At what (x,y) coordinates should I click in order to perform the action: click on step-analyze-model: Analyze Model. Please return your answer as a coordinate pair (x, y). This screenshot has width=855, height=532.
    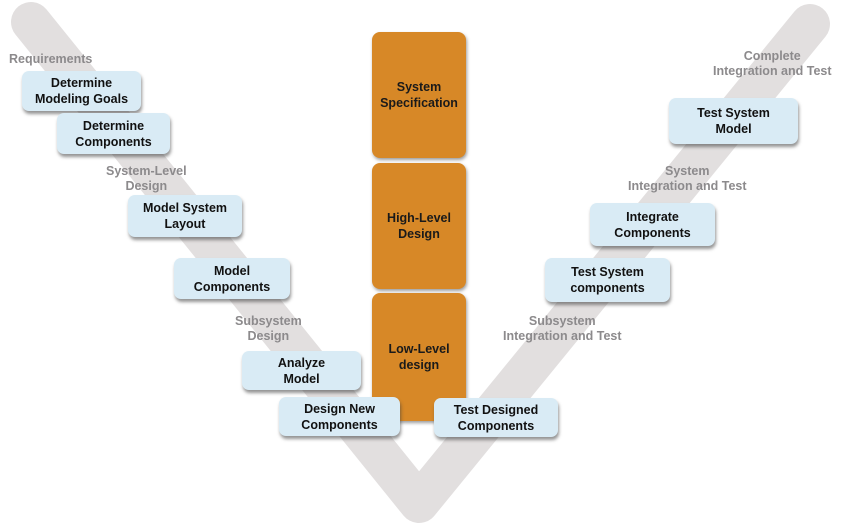
    Looking at the image, I should click on (301, 370).